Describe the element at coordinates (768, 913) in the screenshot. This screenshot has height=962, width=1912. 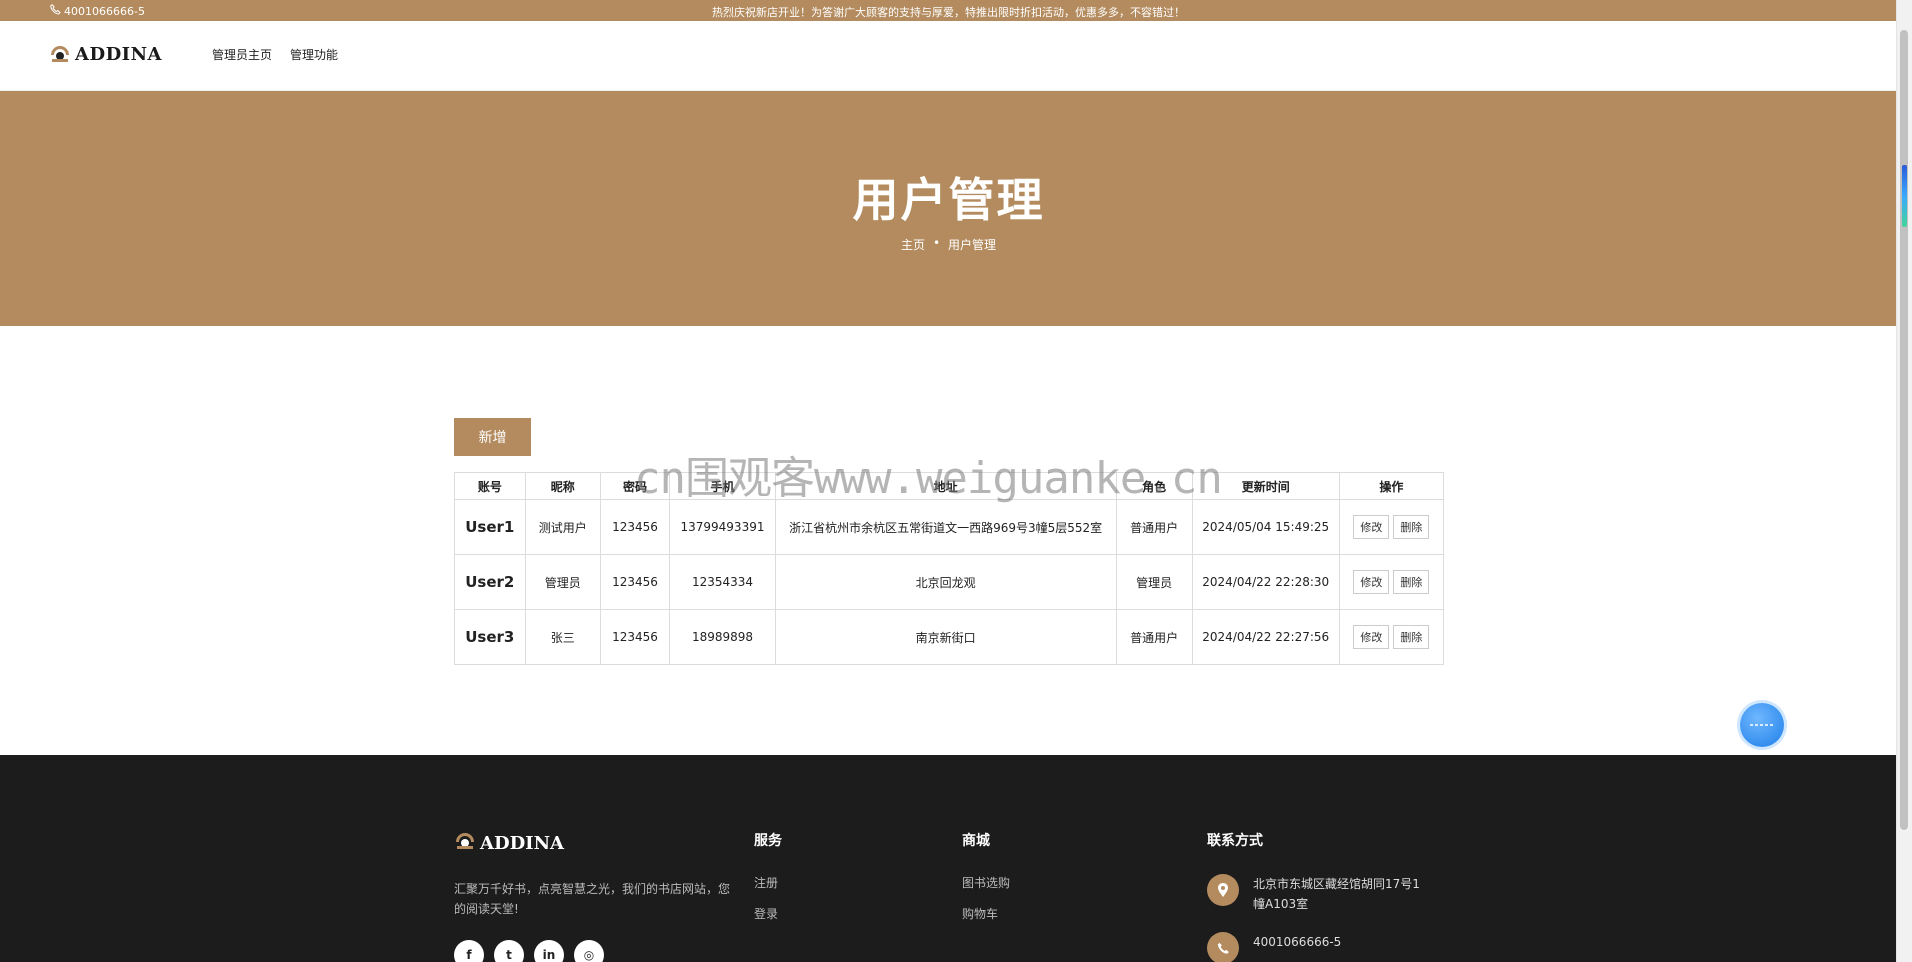
I see `footer-link-login: 登录` at that location.